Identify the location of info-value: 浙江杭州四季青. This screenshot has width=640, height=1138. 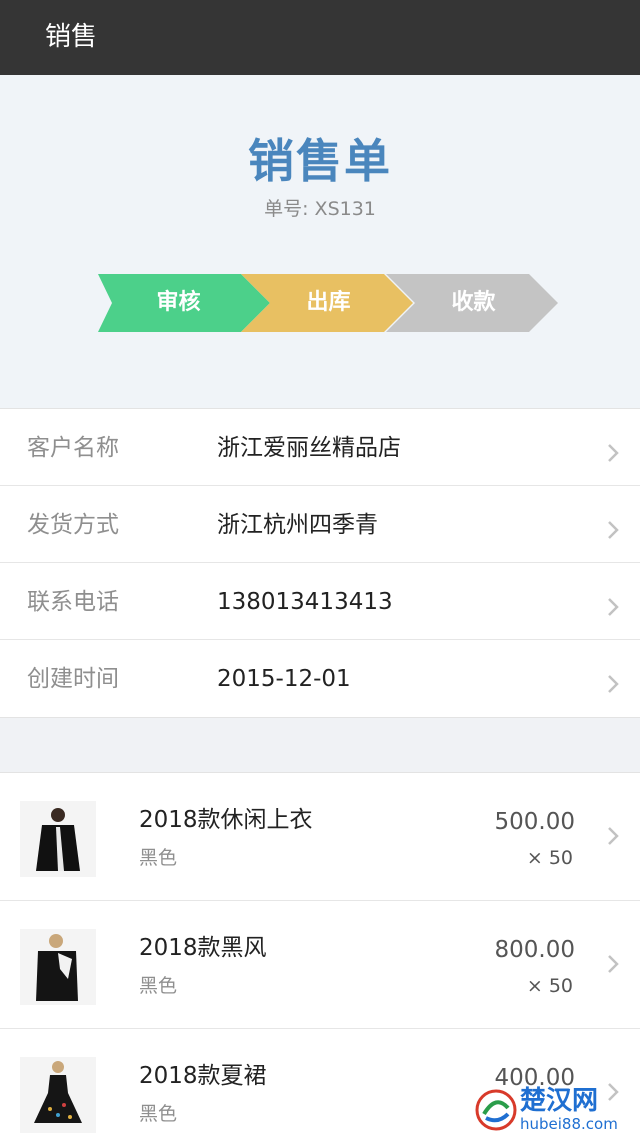
(297, 525).